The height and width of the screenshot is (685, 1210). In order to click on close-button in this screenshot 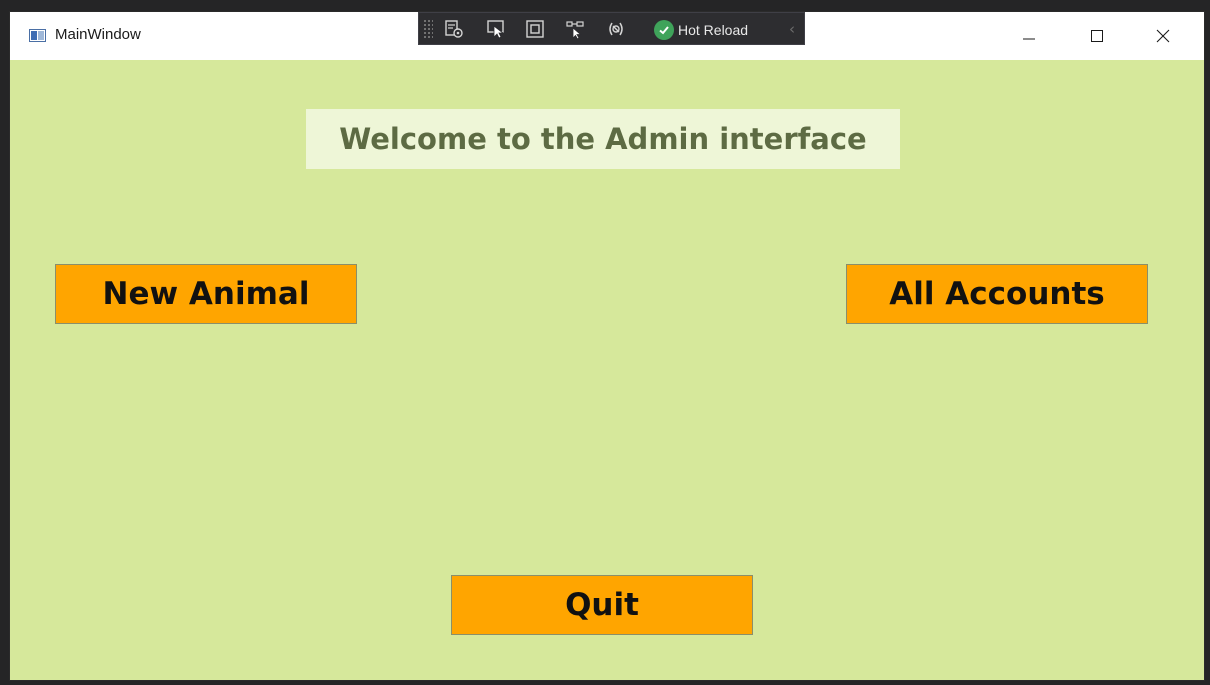, I will do `click(1163, 36)`.